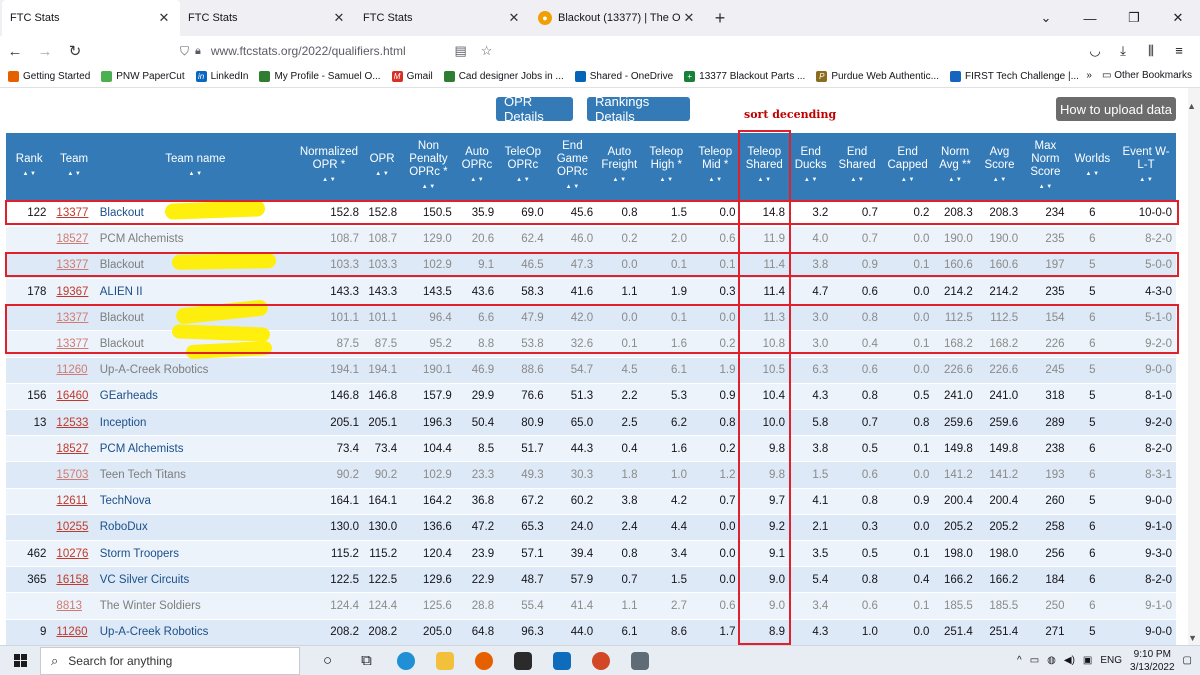 Image resolution: width=1200 pixels, height=675 pixels. I want to click on team-name-link: GEarheads, so click(129, 396).